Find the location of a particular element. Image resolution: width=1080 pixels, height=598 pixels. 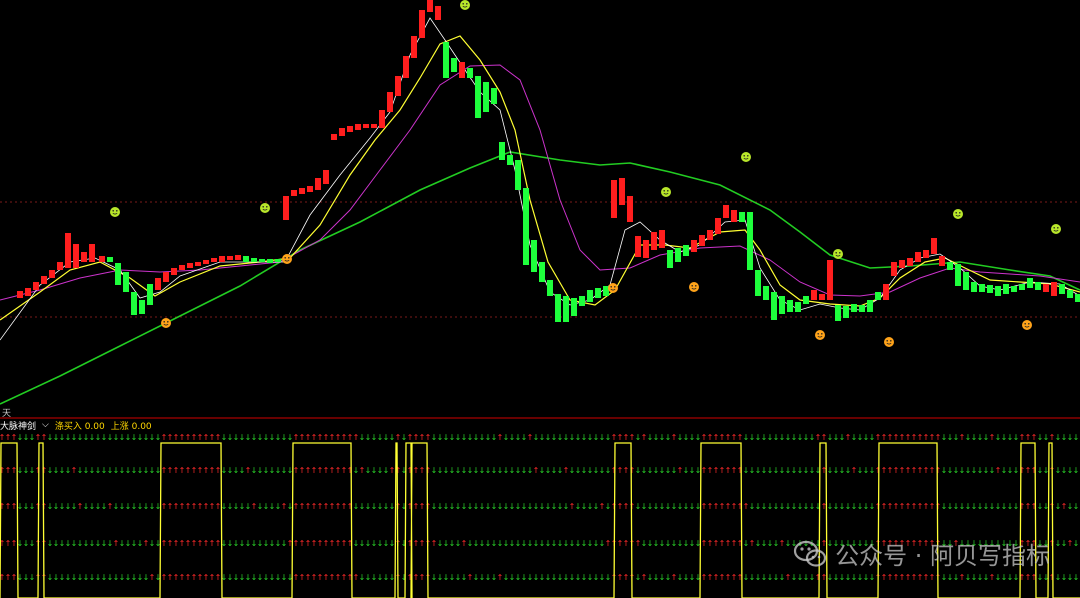

watermark: 公众号 · 阿贝写指标 is located at coordinates (921, 553).